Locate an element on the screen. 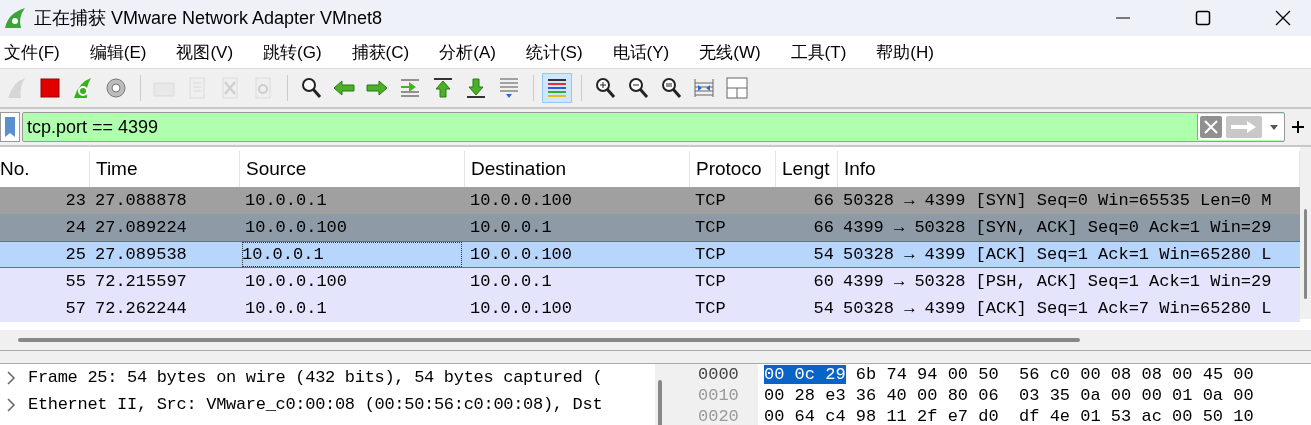 The image size is (1311, 425). menu-item: 工具(T) is located at coordinates (822, 52).